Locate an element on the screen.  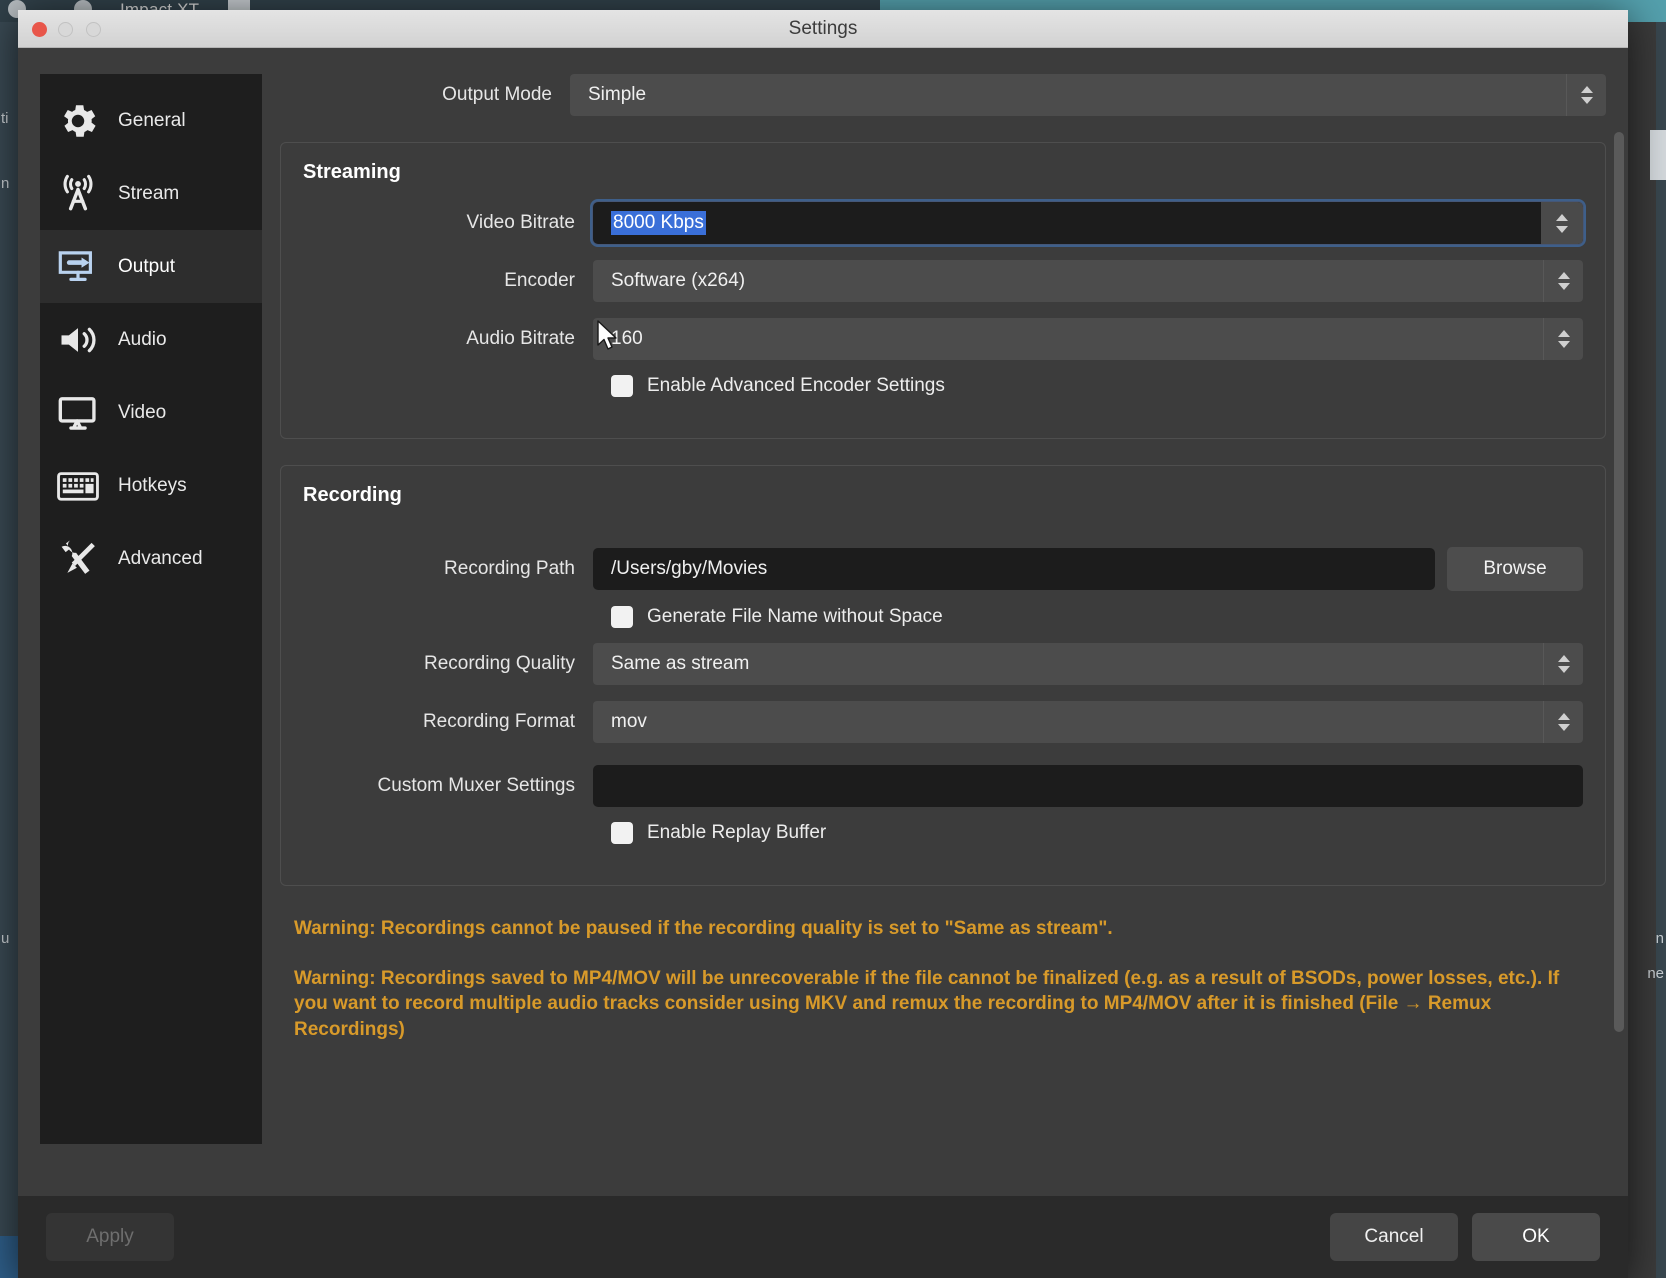
recording-path-input: /Users/gby/Movies is located at coordinates (1014, 569).